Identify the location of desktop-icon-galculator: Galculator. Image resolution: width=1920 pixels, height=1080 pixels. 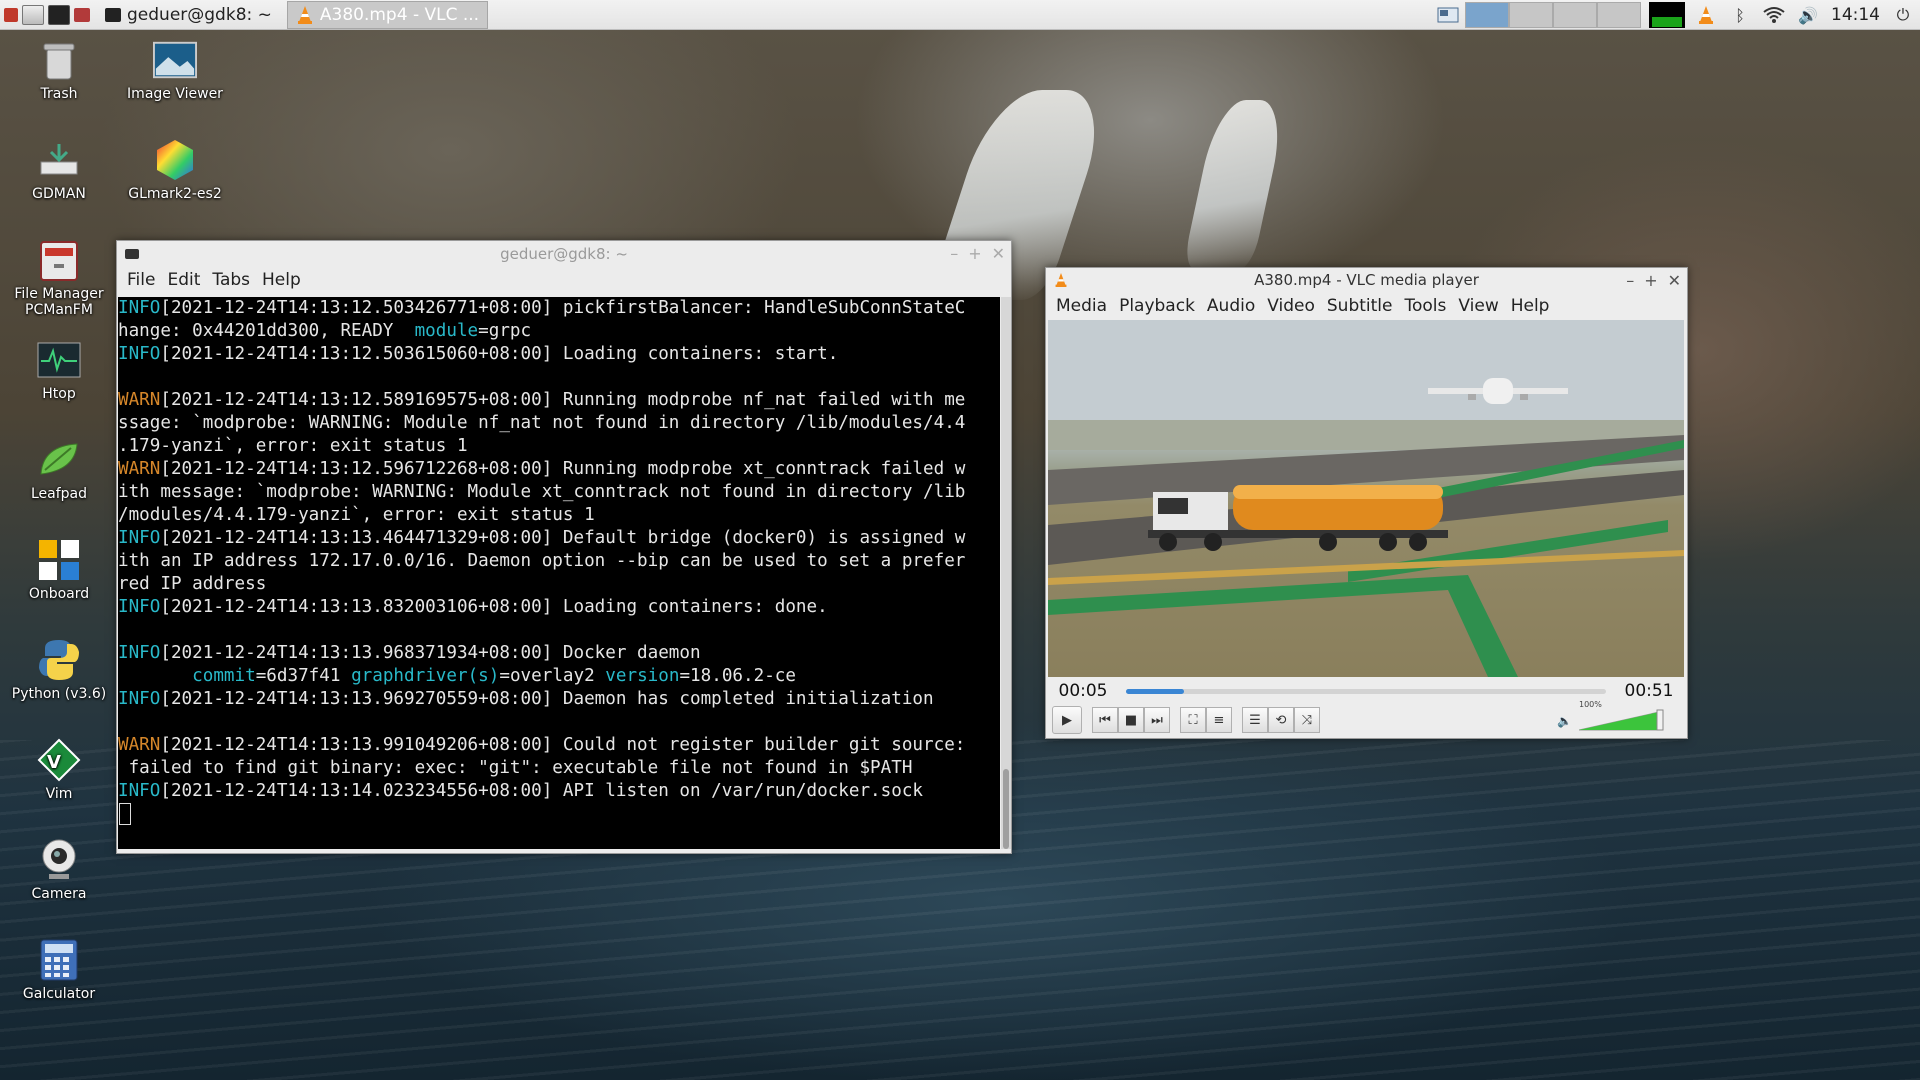
(59, 970).